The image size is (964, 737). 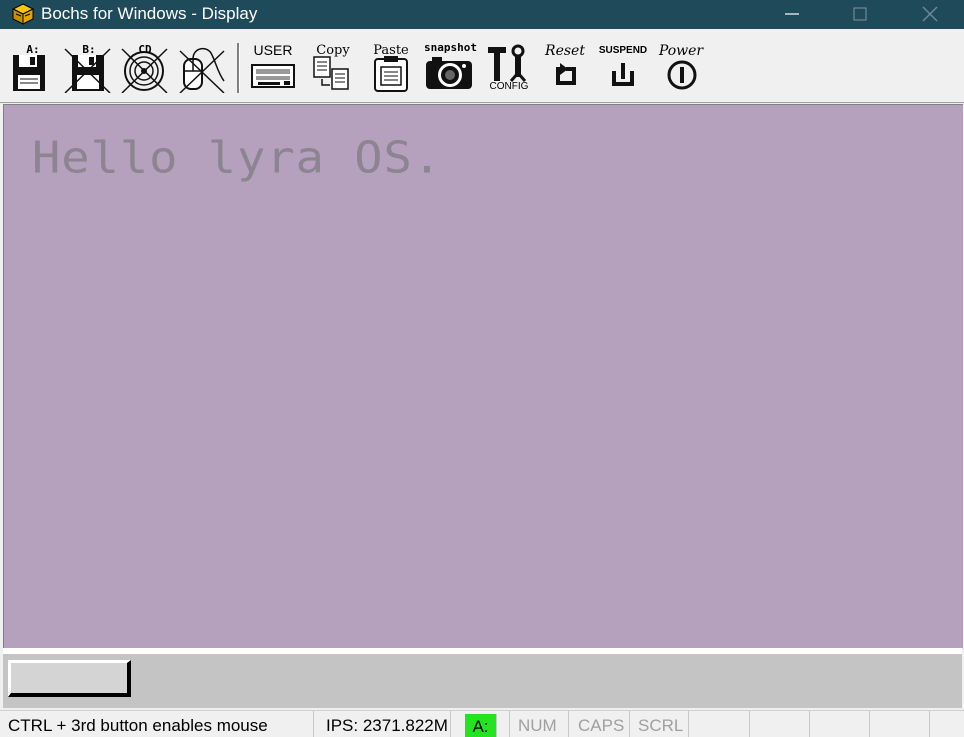 What do you see at coordinates (509, 65) in the screenshot?
I see `config-button: CONFIG` at bounding box center [509, 65].